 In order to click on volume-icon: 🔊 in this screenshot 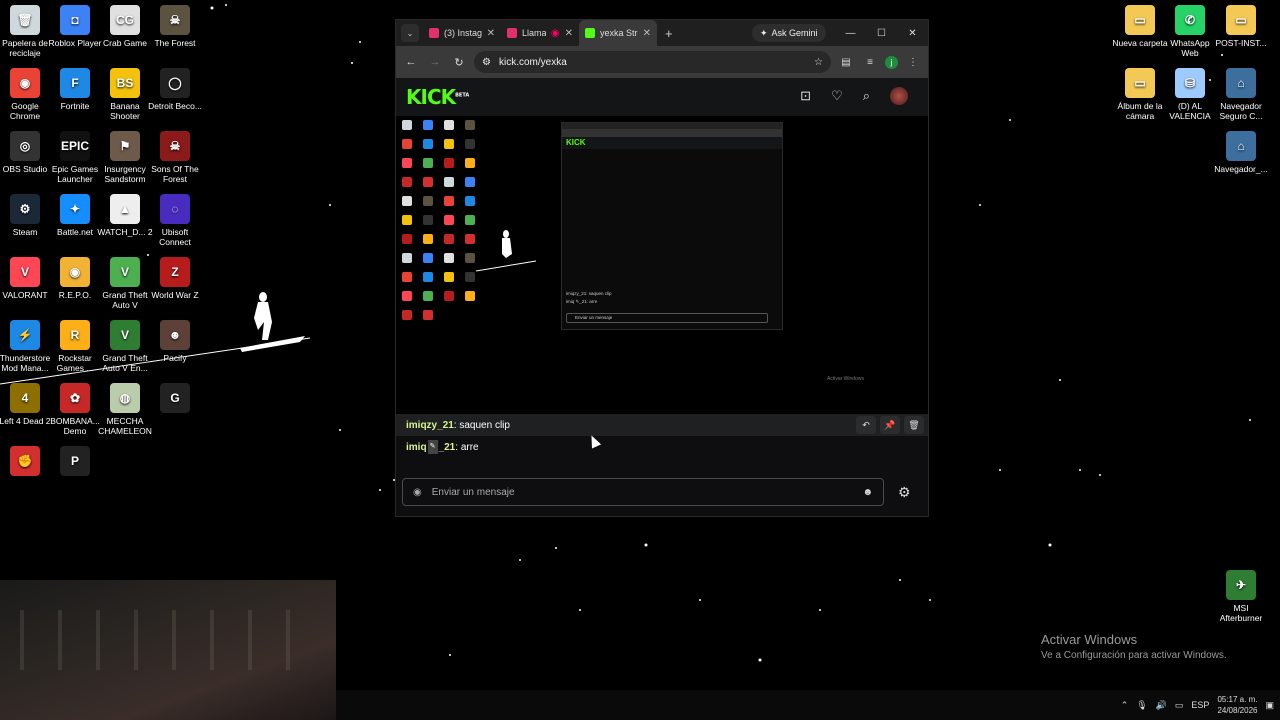, I will do `click(1161, 705)`.